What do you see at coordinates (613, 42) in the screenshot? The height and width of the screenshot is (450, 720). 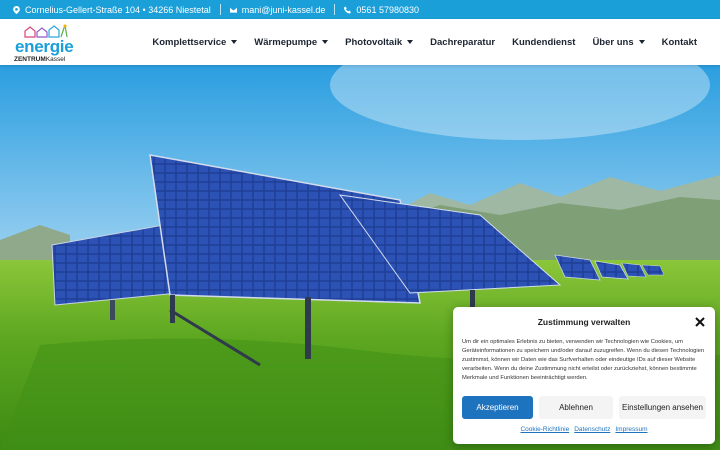 I see `nav-label: Über uns` at bounding box center [613, 42].